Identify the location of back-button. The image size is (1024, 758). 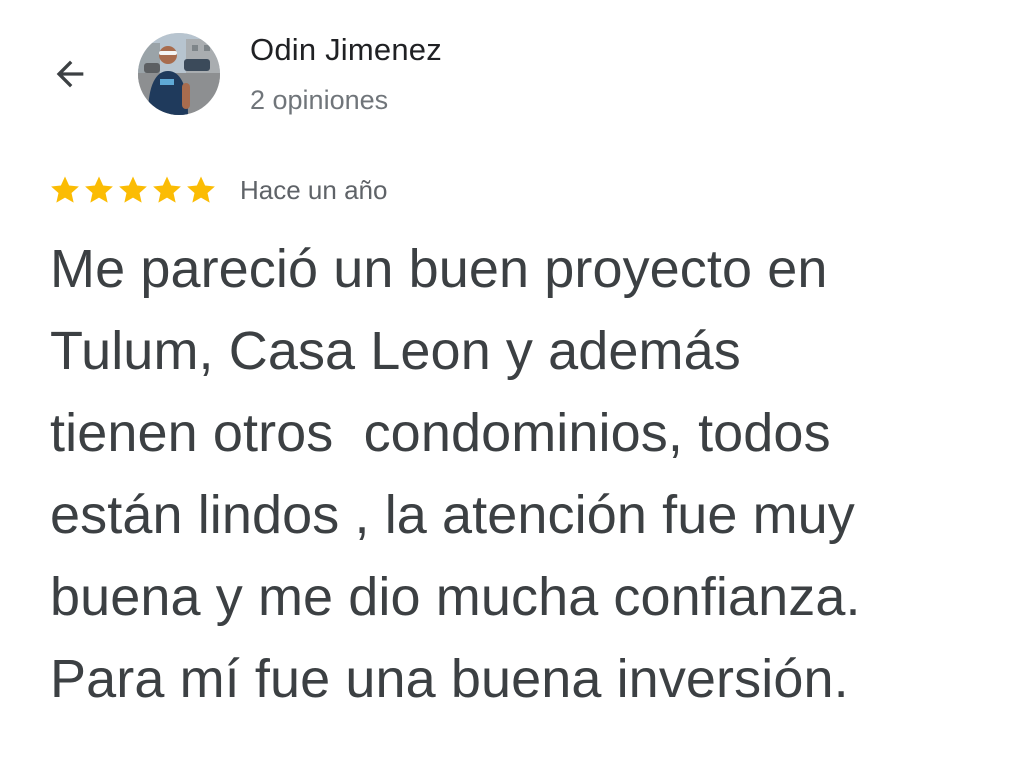
(70, 74).